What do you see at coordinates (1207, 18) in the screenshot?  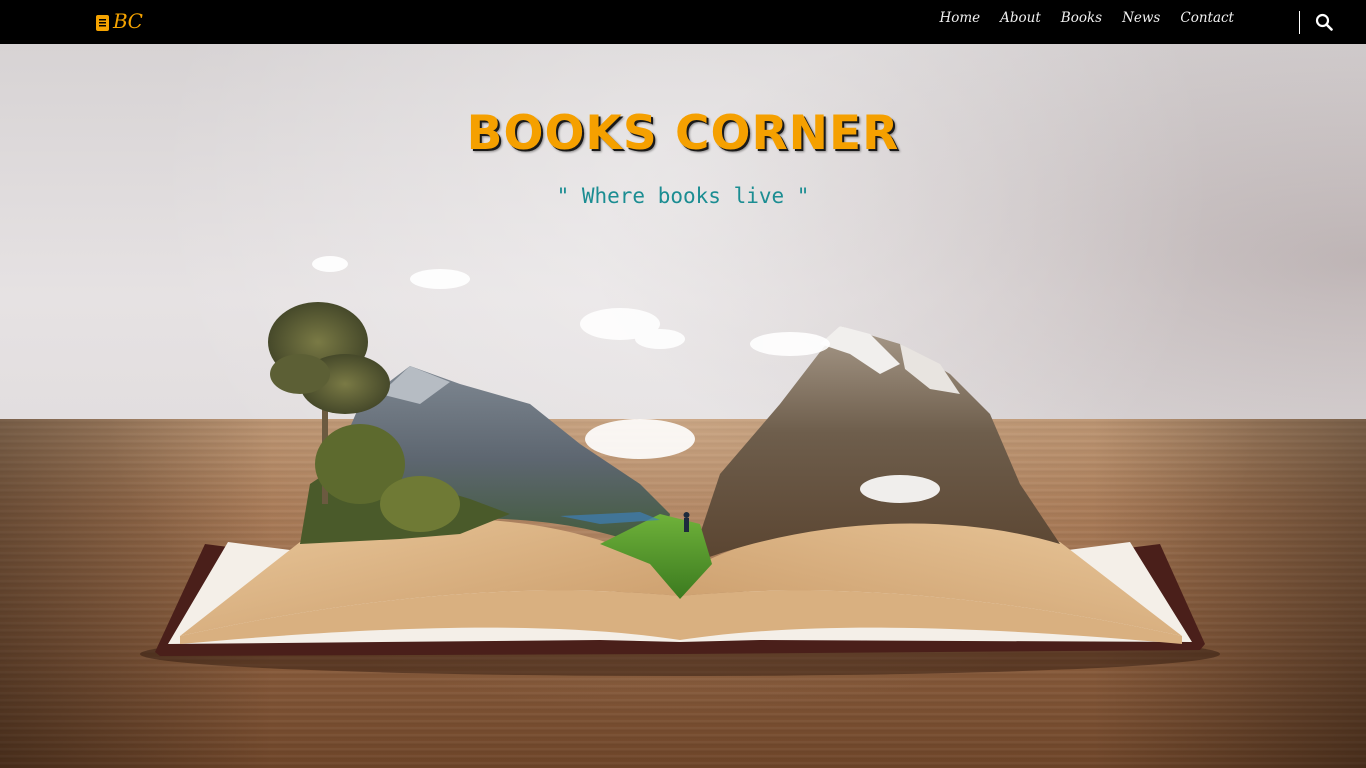 I see `nav-link-contact: Contact` at bounding box center [1207, 18].